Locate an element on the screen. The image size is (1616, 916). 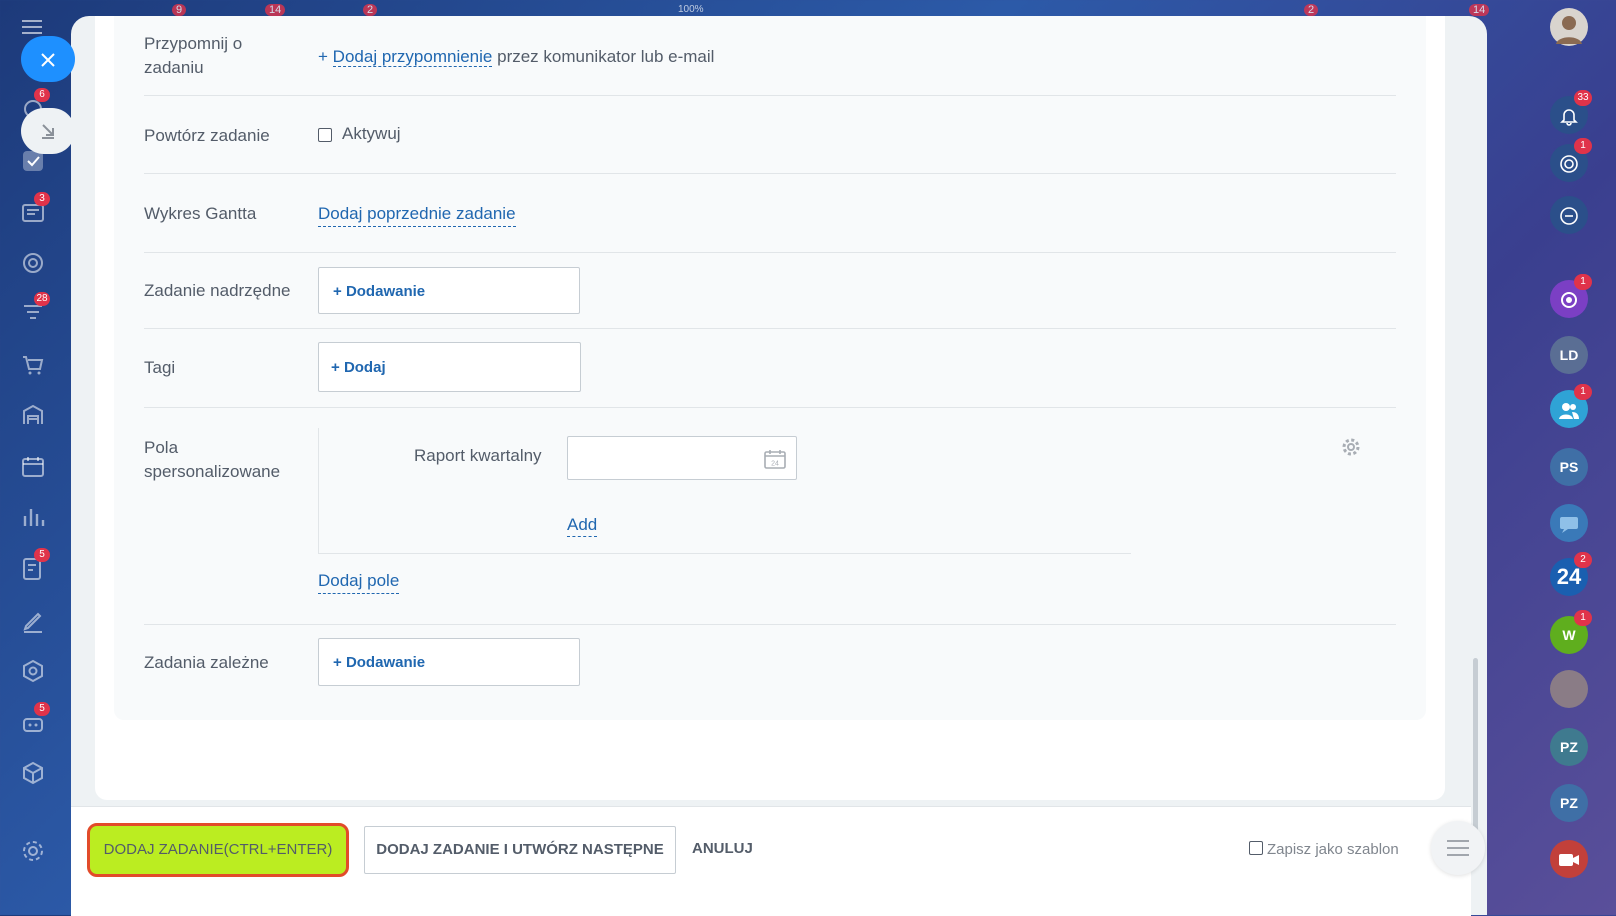
right-bar-user-ps: PS is located at coordinates (1569, 467).